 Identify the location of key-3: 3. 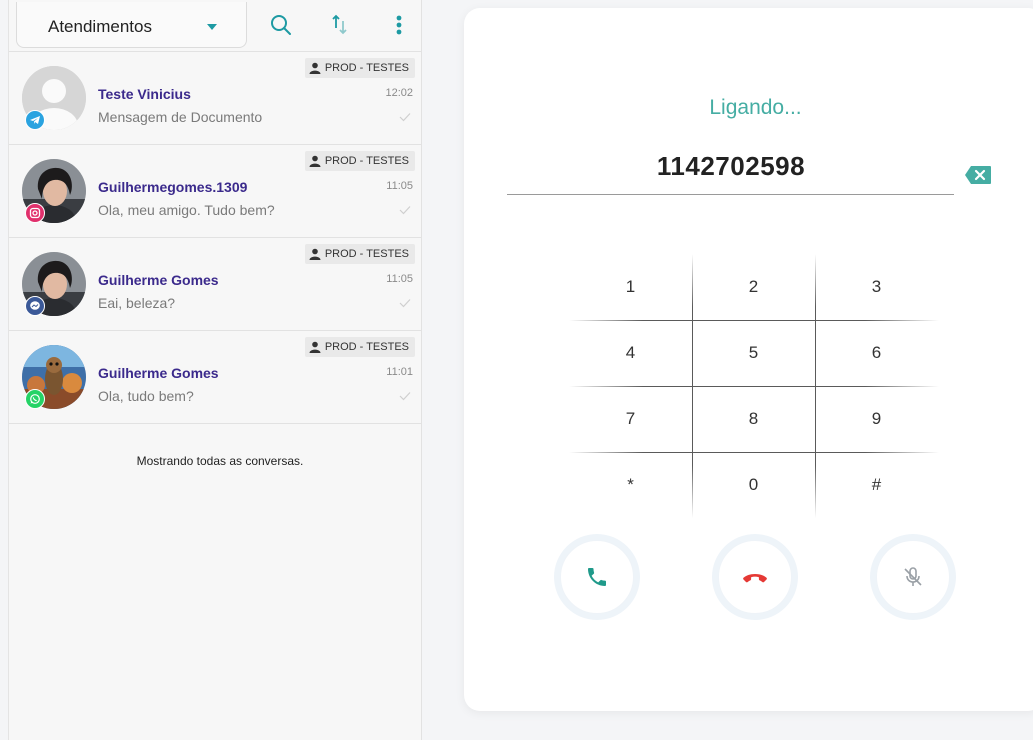
(876, 287).